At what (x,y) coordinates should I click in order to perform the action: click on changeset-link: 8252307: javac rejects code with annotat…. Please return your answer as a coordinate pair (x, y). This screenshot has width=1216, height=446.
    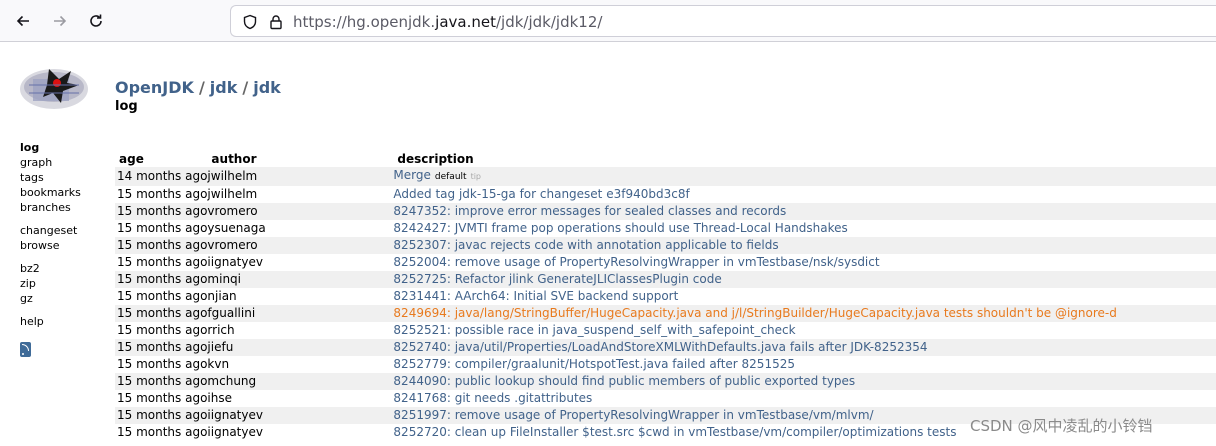
    Looking at the image, I should click on (585, 245).